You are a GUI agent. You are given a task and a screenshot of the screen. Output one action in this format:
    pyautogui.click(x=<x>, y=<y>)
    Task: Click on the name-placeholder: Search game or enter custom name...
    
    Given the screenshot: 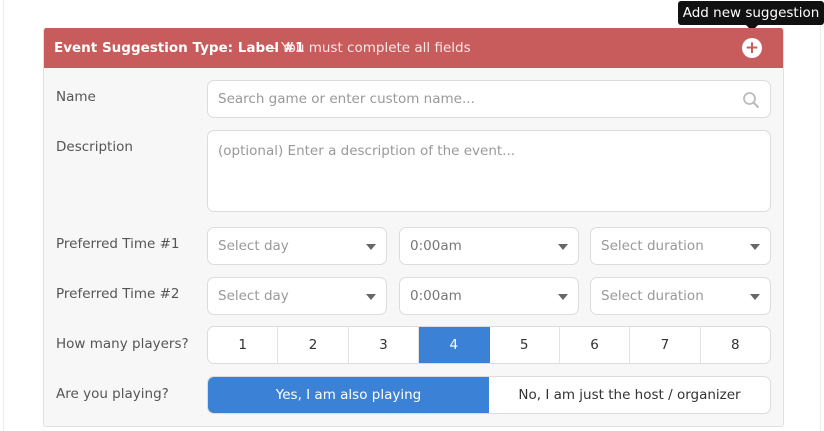 What is the action you would take?
    pyautogui.click(x=346, y=99)
    